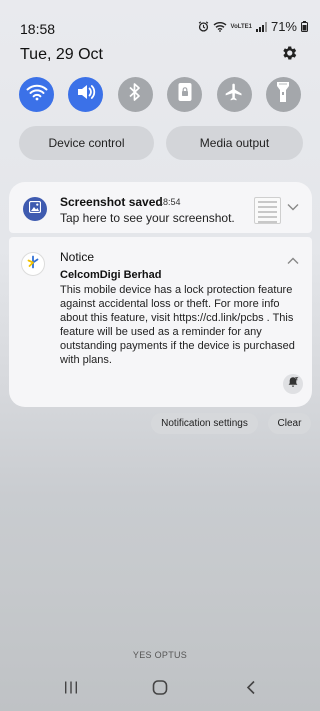 Image resolution: width=320 pixels, height=711 pixels. What do you see at coordinates (234, 143) in the screenshot?
I see `media-output-button: Media output` at bounding box center [234, 143].